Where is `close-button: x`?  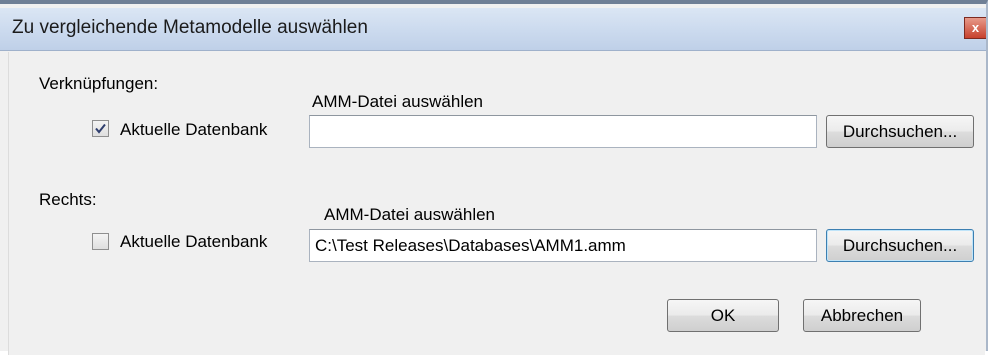 close-button: x is located at coordinates (975, 28).